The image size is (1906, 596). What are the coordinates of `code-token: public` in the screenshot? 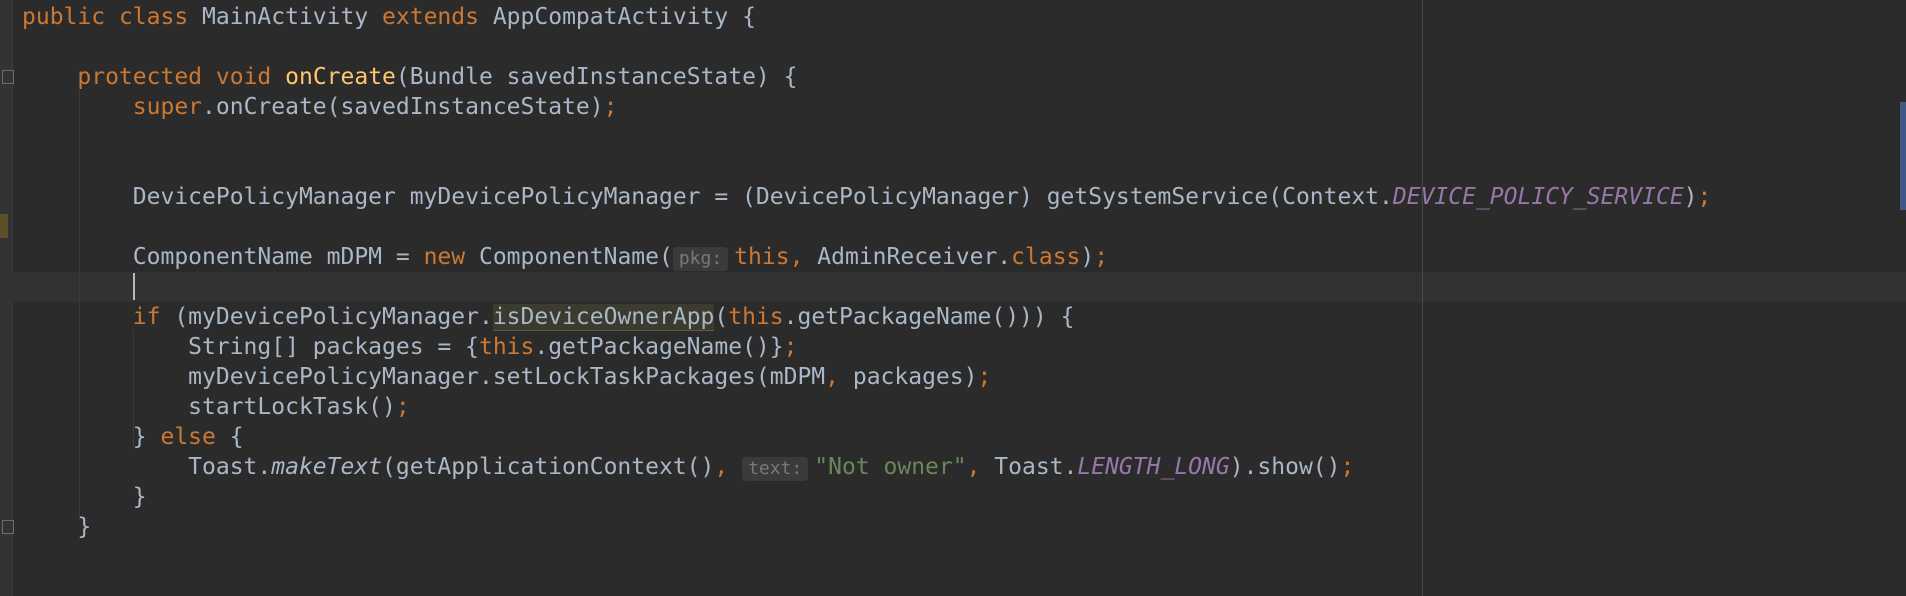 It's located at (70, 17).